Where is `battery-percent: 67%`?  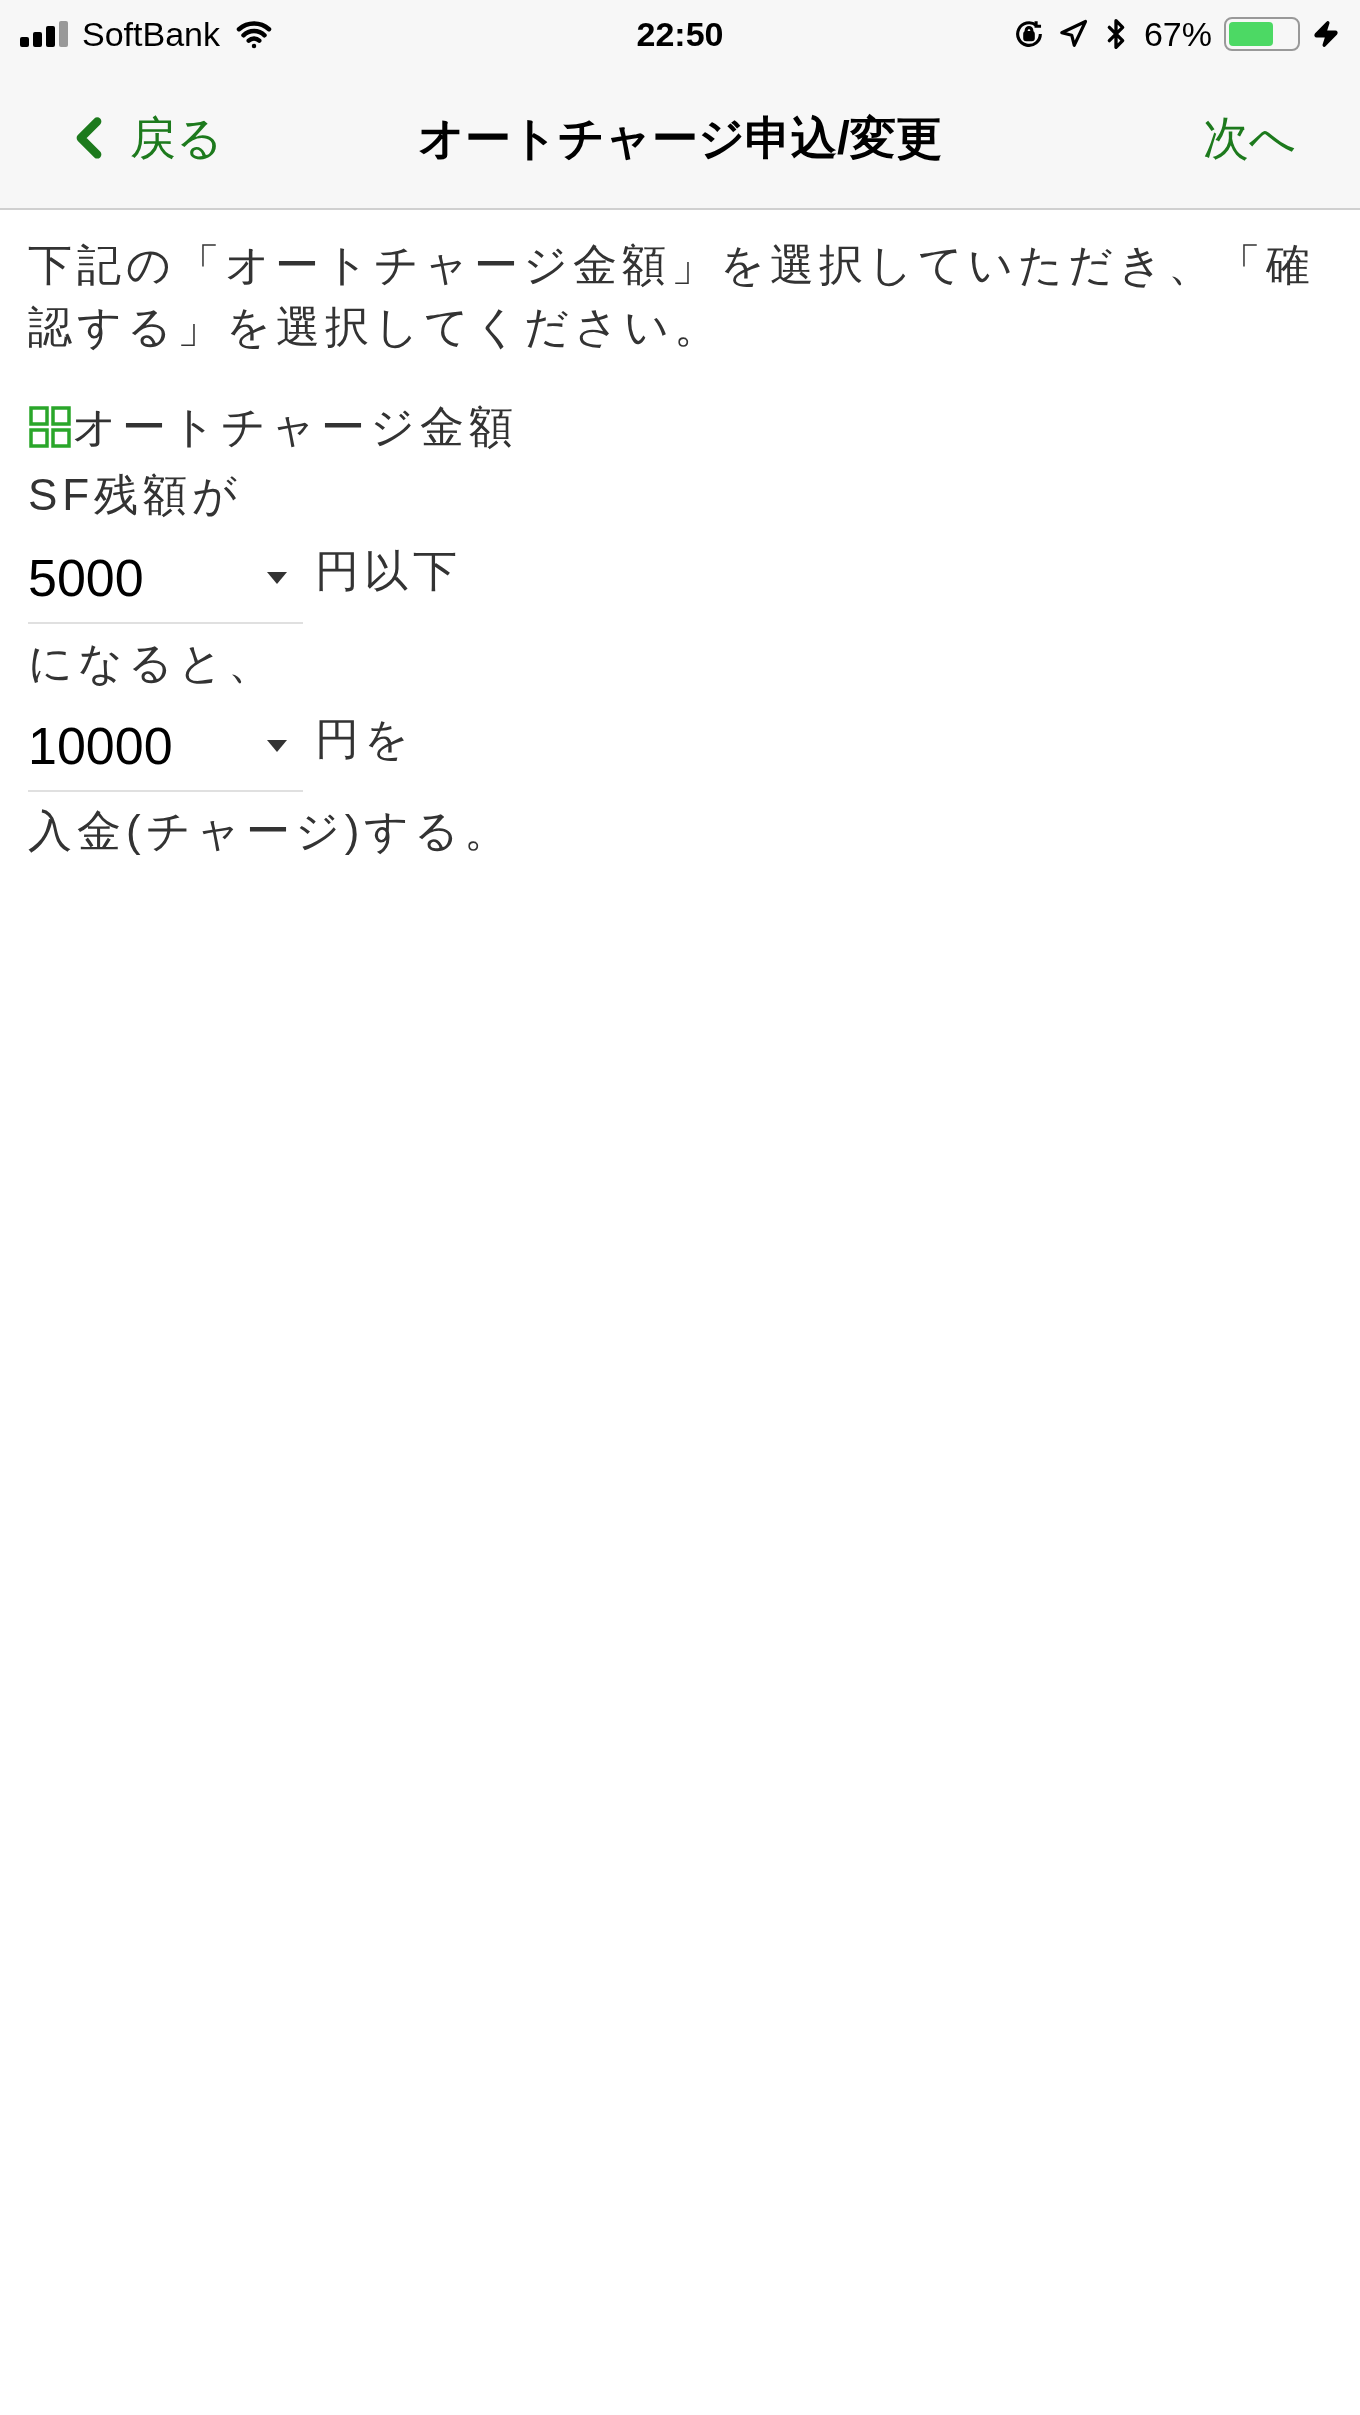 battery-percent: 67% is located at coordinates (1177, 34).